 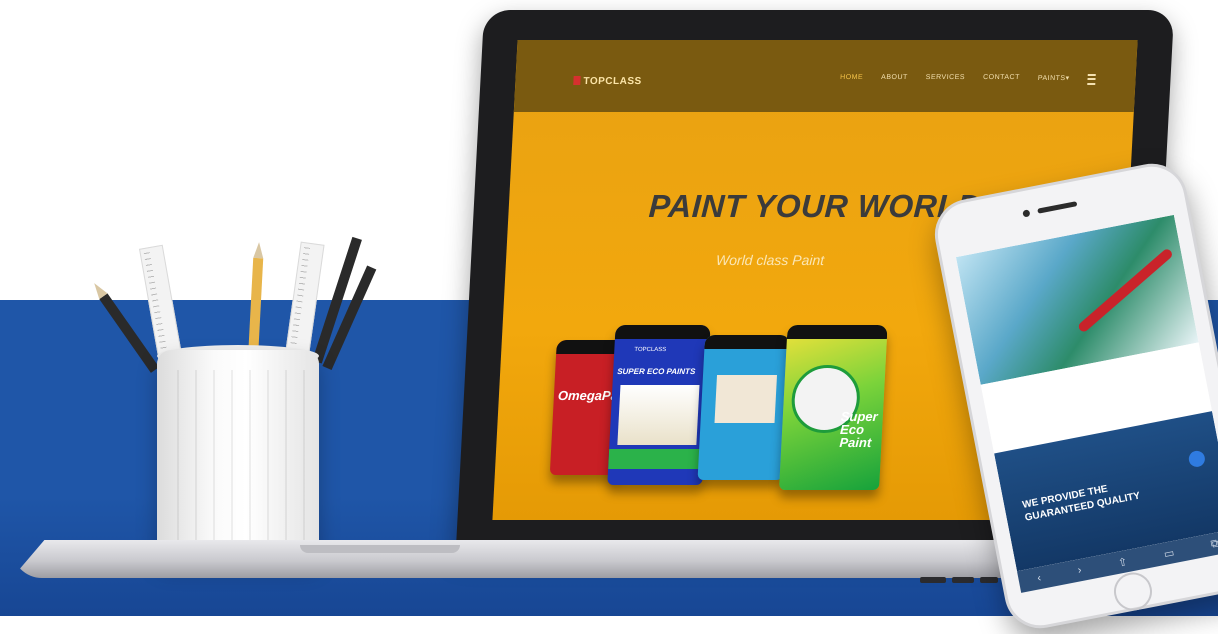 What do you see at coordinates (859, 429) in the screenshot?
I see `can-label: Super Eco Paint` at bounding box center [859, 429].